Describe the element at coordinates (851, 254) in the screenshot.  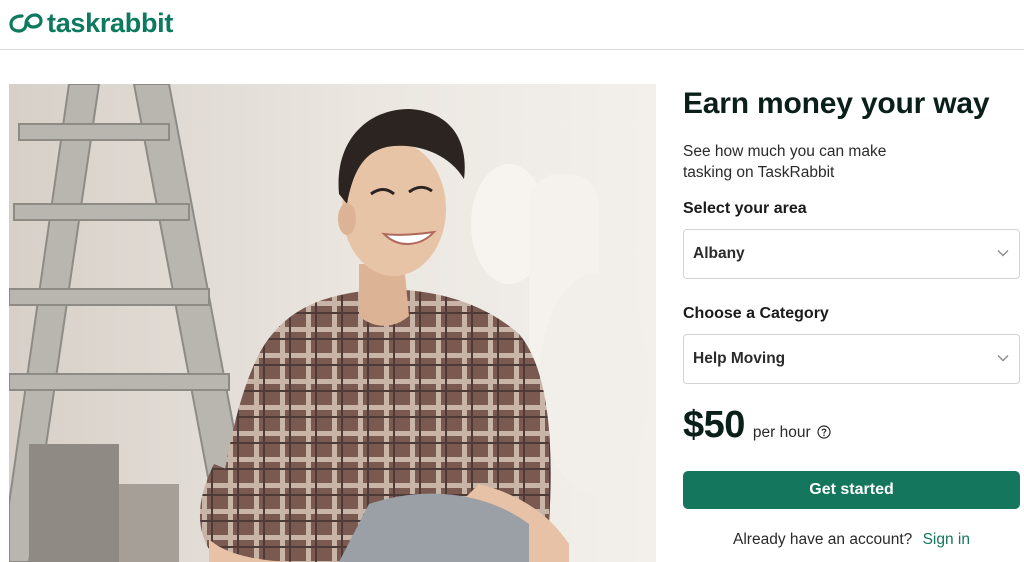
I see `area-select: Albany` at that location.